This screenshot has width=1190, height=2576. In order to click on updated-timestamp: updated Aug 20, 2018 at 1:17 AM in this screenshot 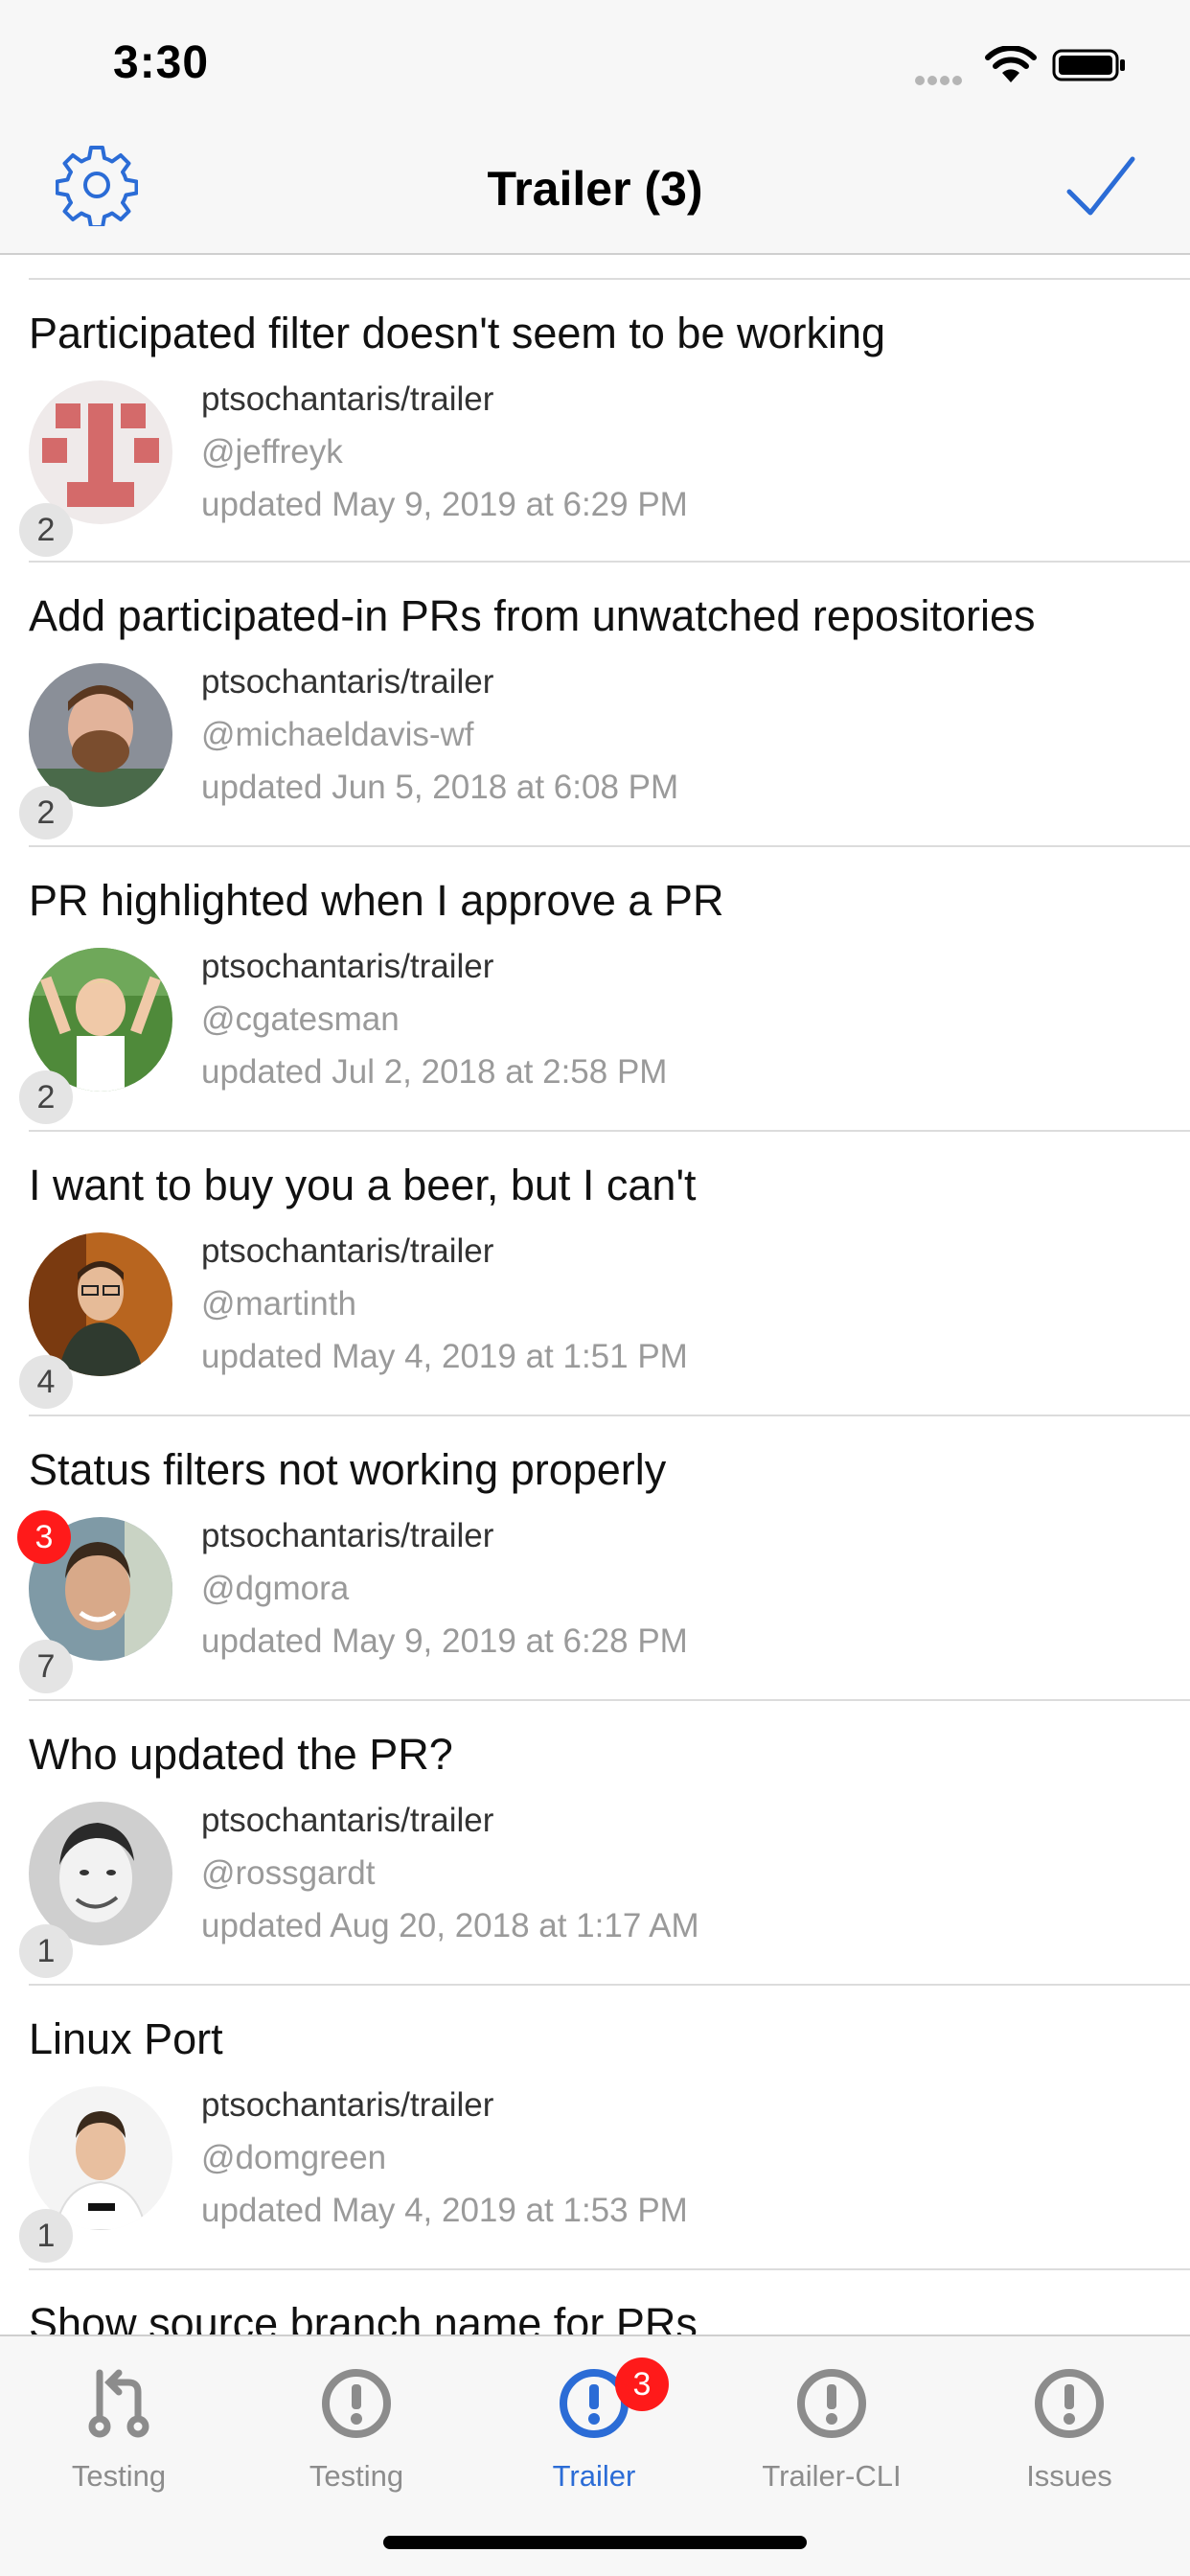, I will do `click(450, 1925)`.